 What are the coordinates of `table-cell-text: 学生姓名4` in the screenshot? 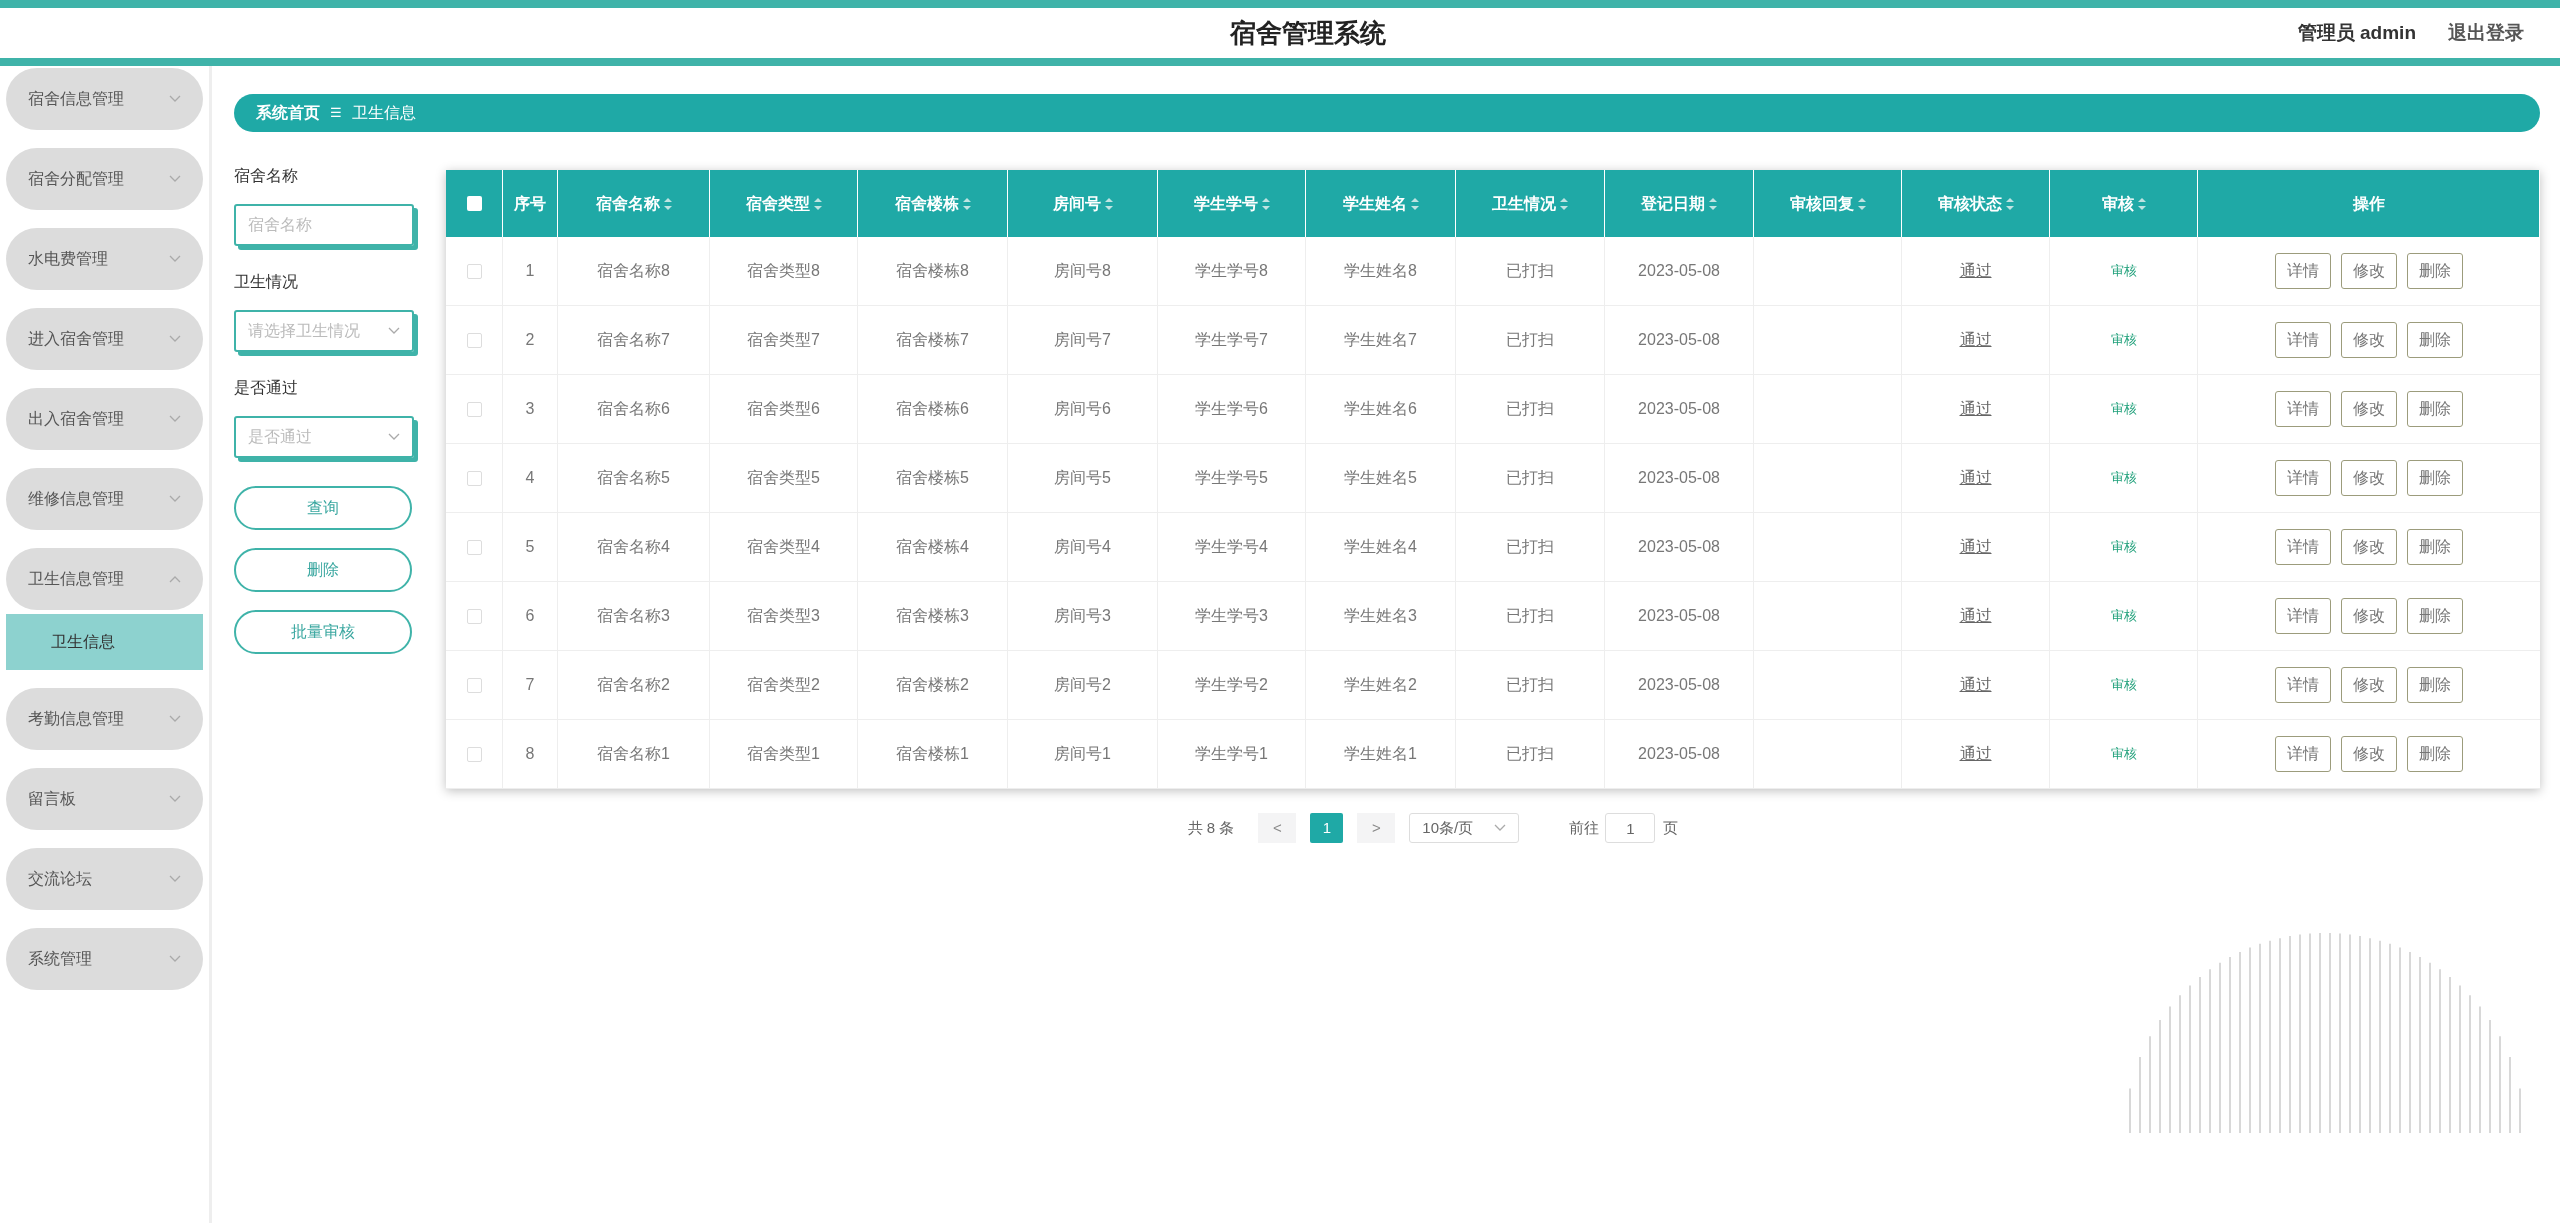 It's located at (1380, 547).